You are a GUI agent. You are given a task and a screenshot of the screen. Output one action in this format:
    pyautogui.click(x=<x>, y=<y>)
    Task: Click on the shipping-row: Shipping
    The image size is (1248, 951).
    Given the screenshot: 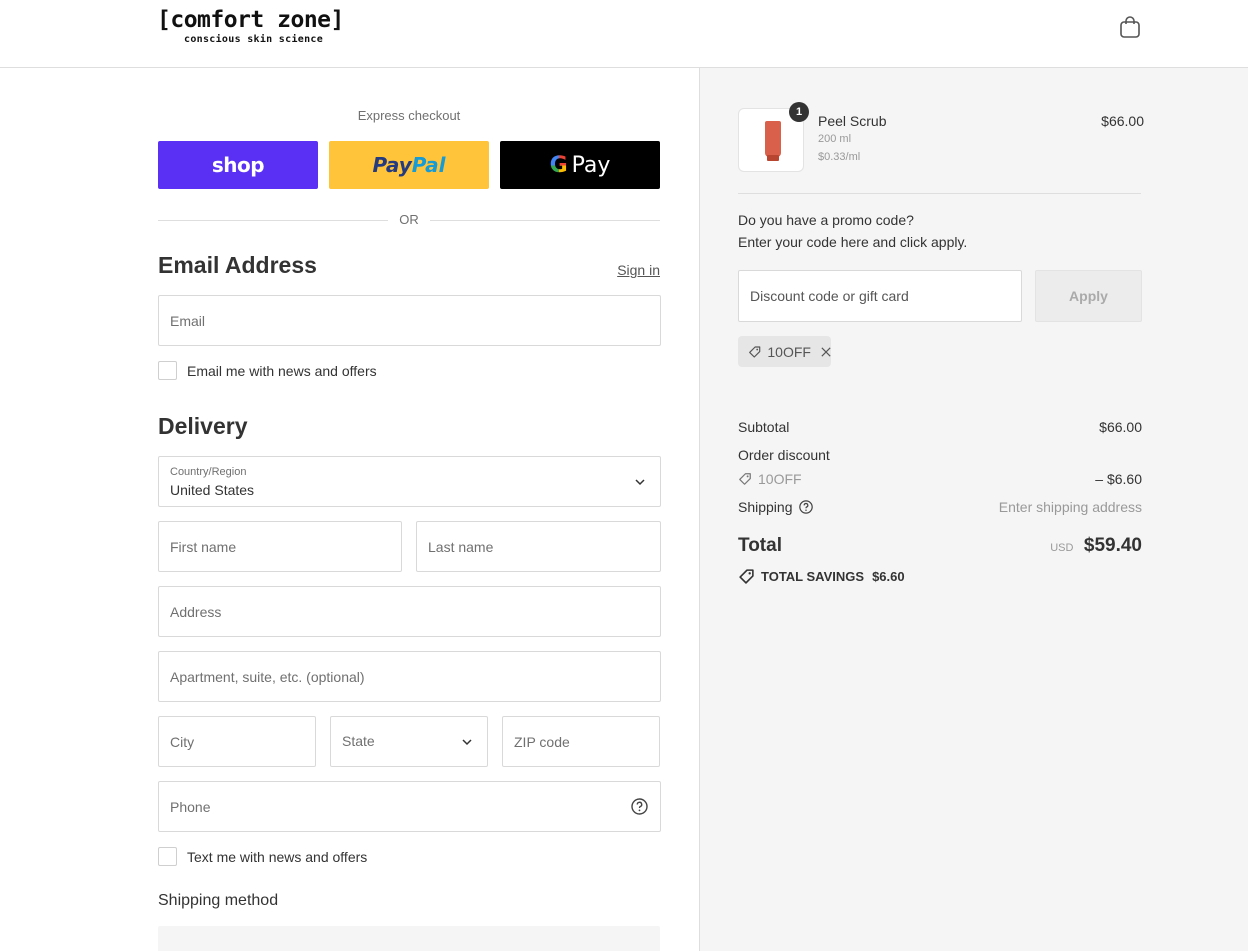 What is the action you would take?
    pyautogui.click(x=775, y=507)
    